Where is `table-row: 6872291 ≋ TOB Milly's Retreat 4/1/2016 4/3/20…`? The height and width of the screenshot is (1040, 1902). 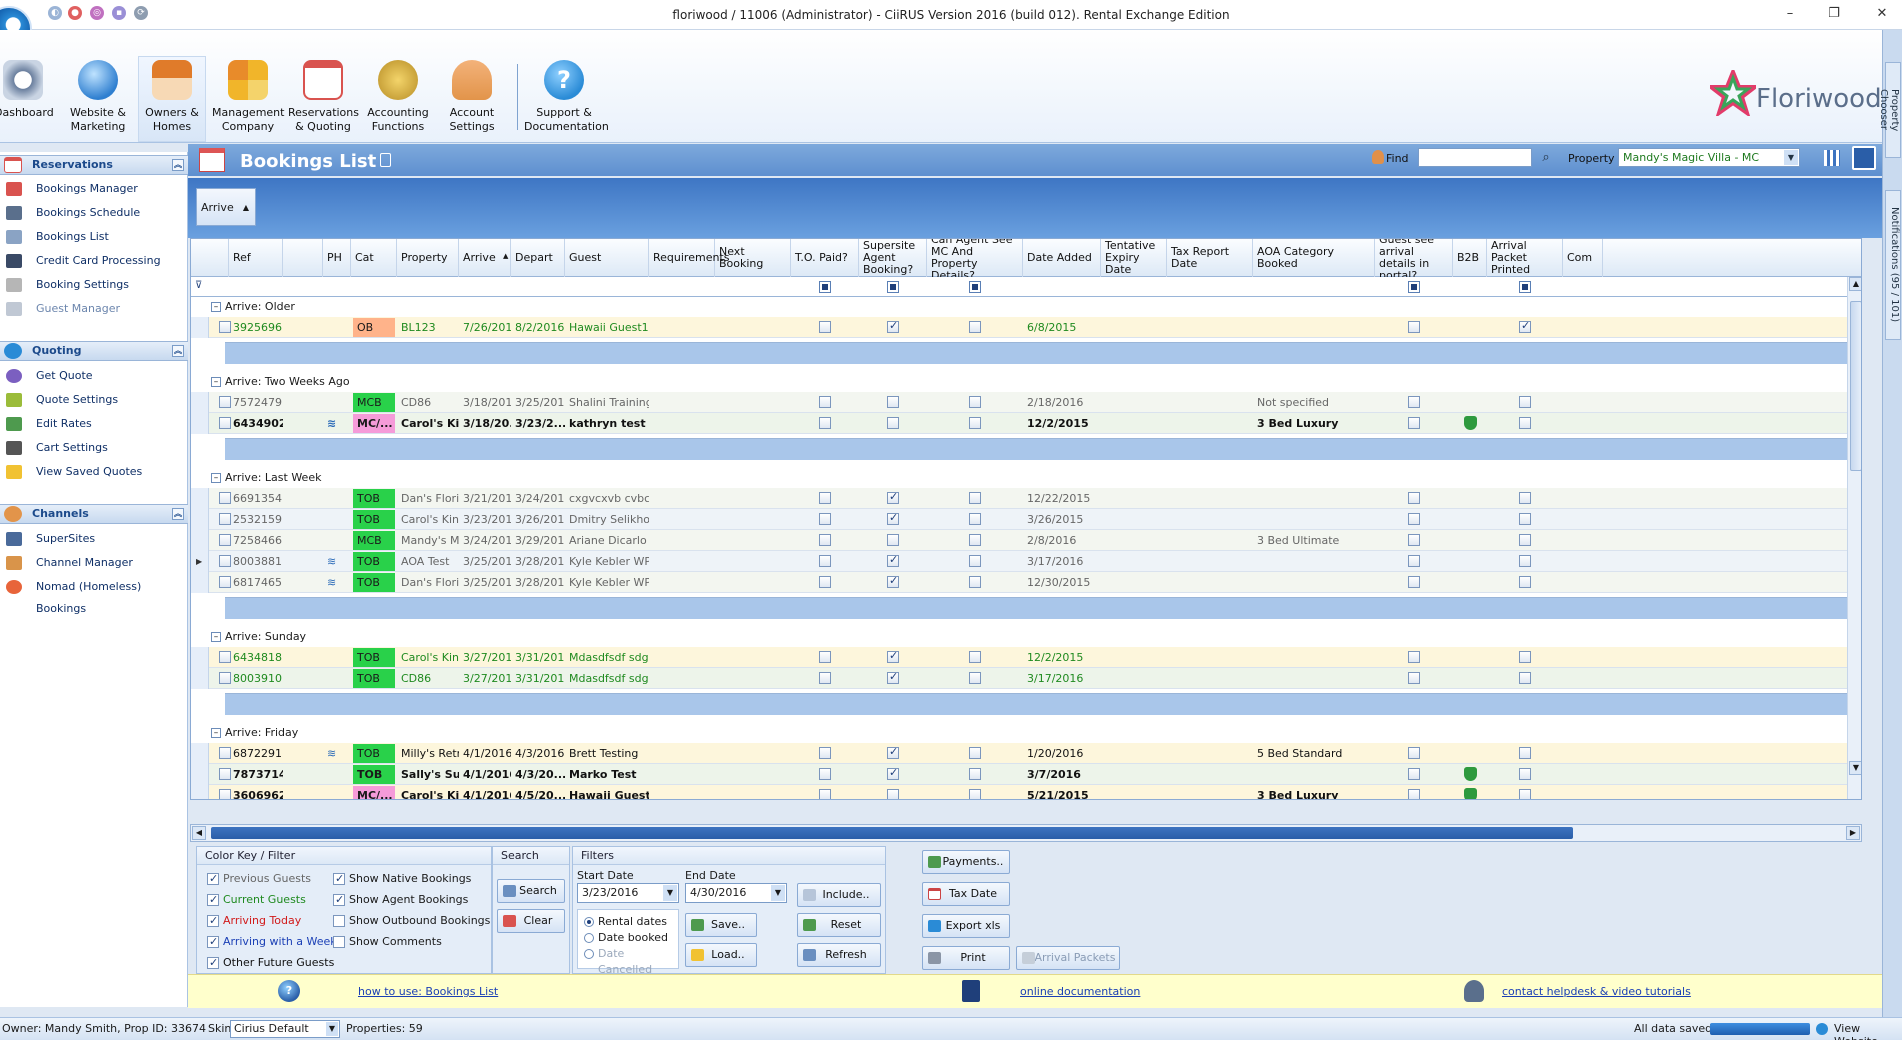 table-row: 6872291 ≋ TOB Milly's Retreat 4/1/2016 4/3/20… is located at coordinates (1026, 753).